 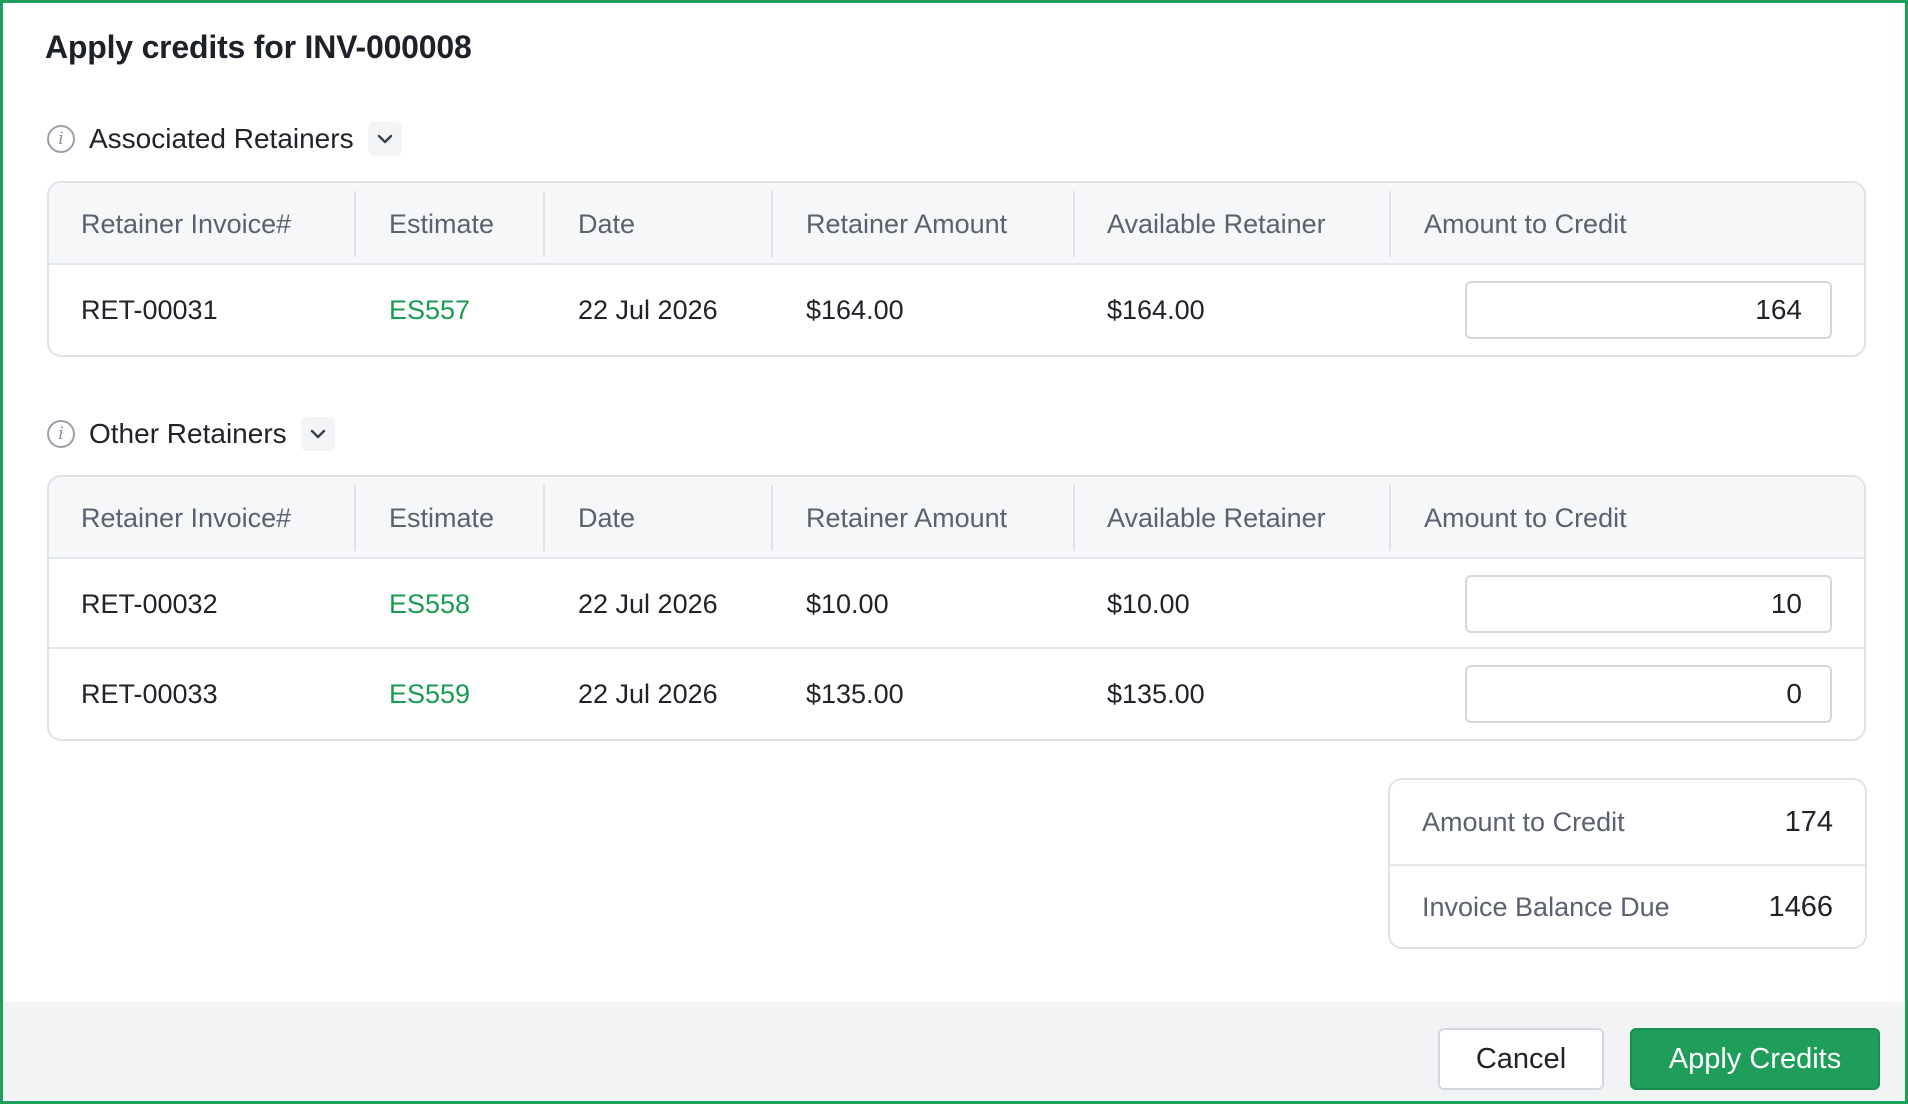 I want to click on retainer-invoice-cell: RET-00032, so click(x=149, y=603).